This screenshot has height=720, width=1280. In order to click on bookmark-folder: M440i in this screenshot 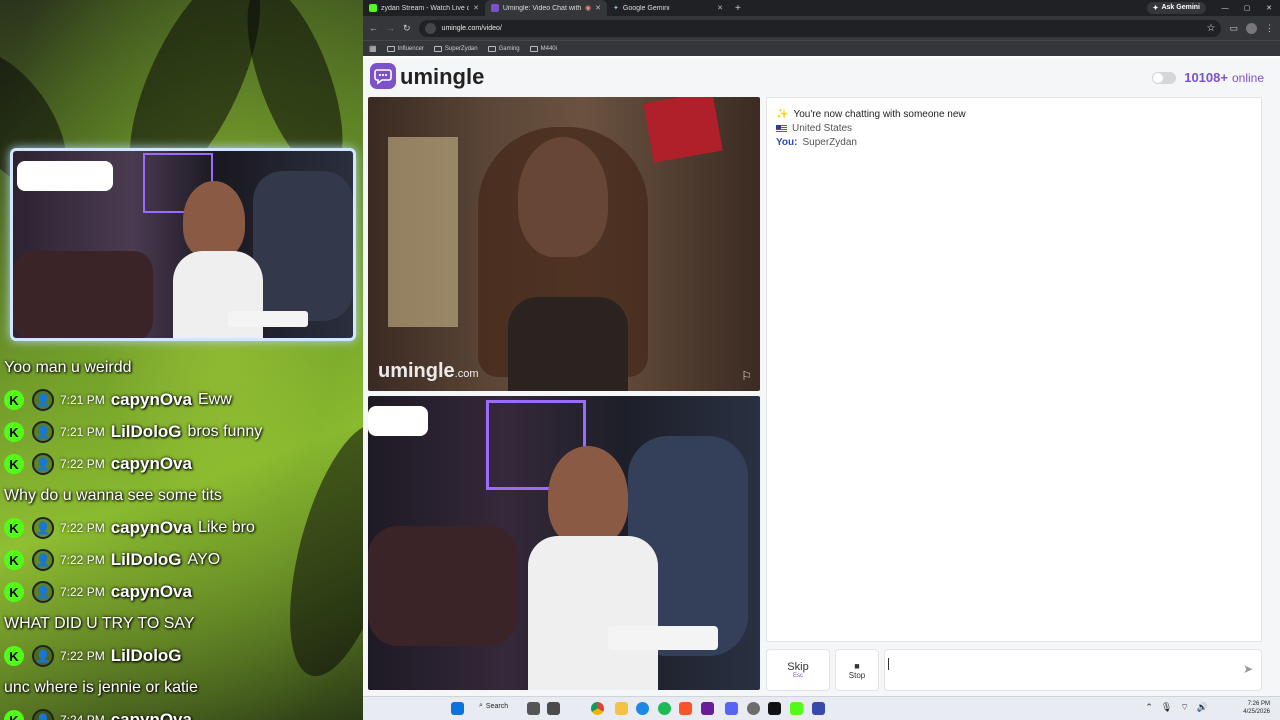, I will do `click(543, 48)`.